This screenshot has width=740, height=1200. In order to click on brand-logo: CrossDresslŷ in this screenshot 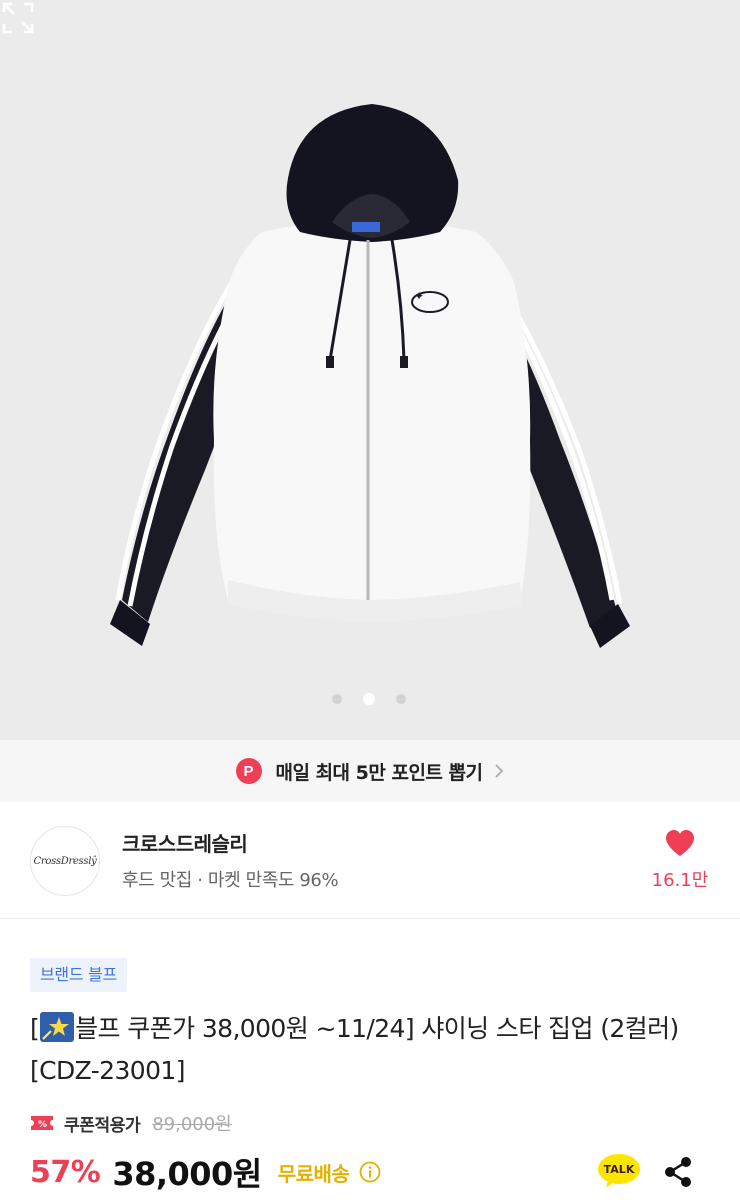, I will do `click(65, 861)`.